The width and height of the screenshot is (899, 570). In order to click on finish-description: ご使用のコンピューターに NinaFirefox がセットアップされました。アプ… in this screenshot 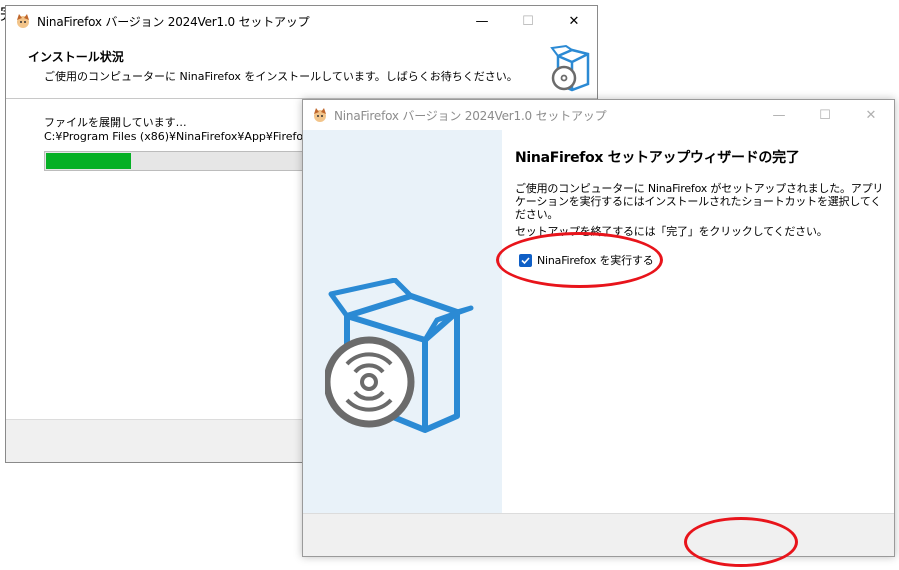, I will do `click(699, 201)`.